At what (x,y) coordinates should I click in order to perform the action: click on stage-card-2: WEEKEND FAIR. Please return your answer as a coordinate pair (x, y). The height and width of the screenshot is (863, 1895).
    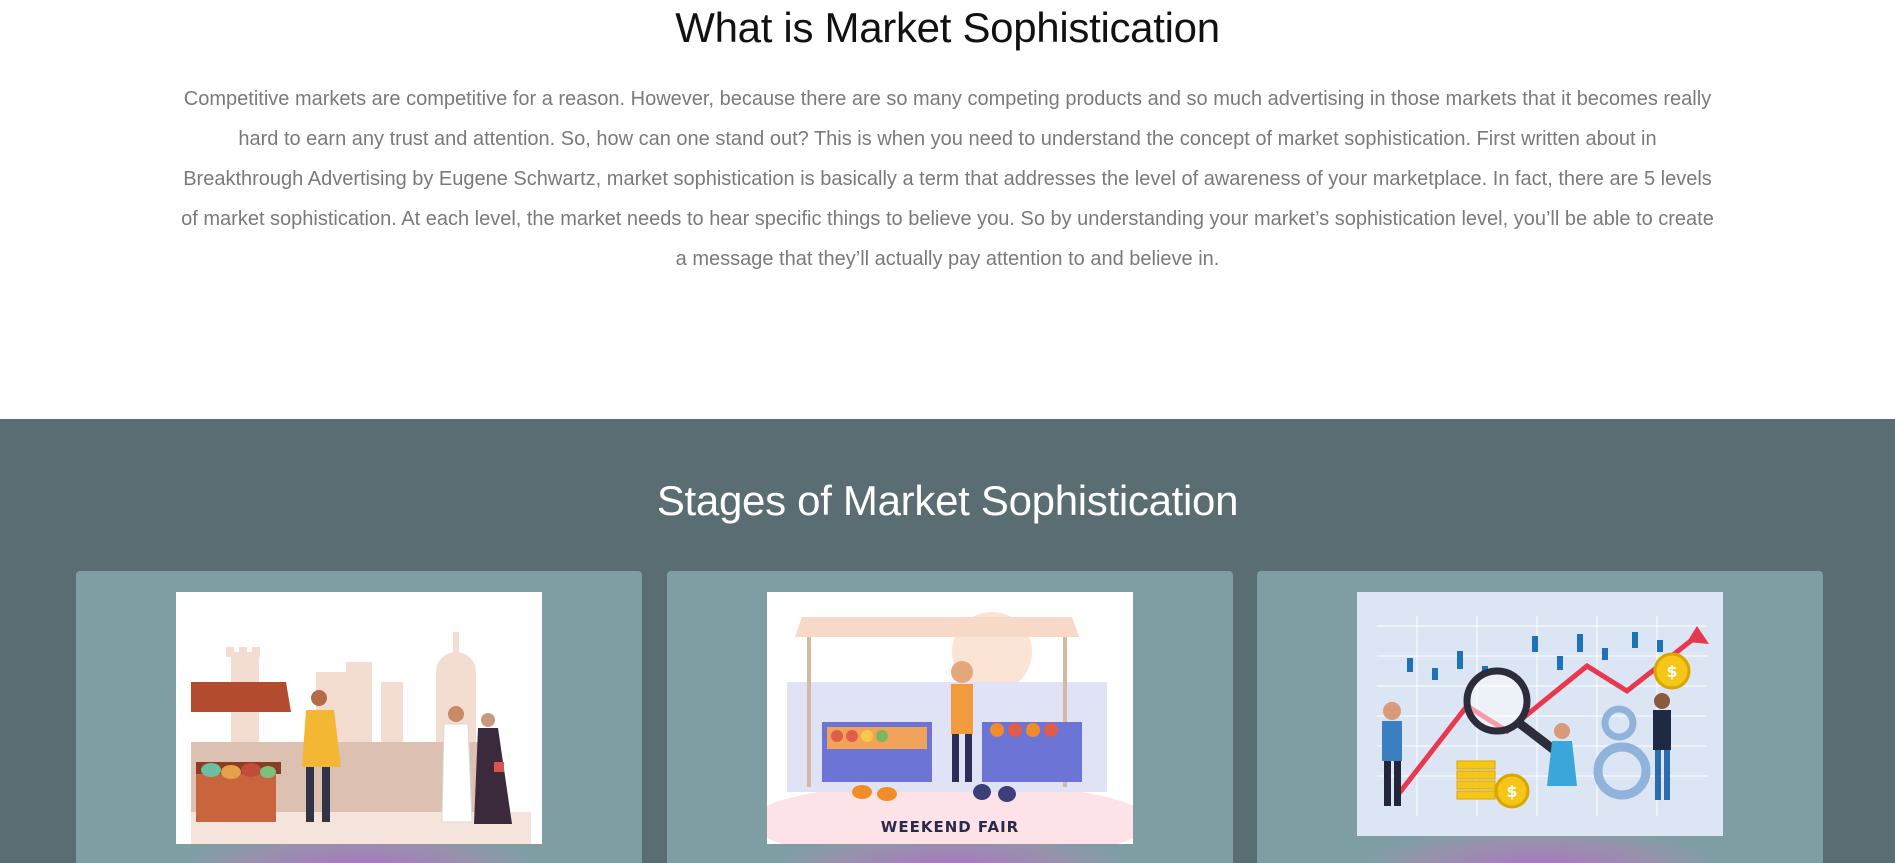
    Looking at the image, I should click on (950, 717).